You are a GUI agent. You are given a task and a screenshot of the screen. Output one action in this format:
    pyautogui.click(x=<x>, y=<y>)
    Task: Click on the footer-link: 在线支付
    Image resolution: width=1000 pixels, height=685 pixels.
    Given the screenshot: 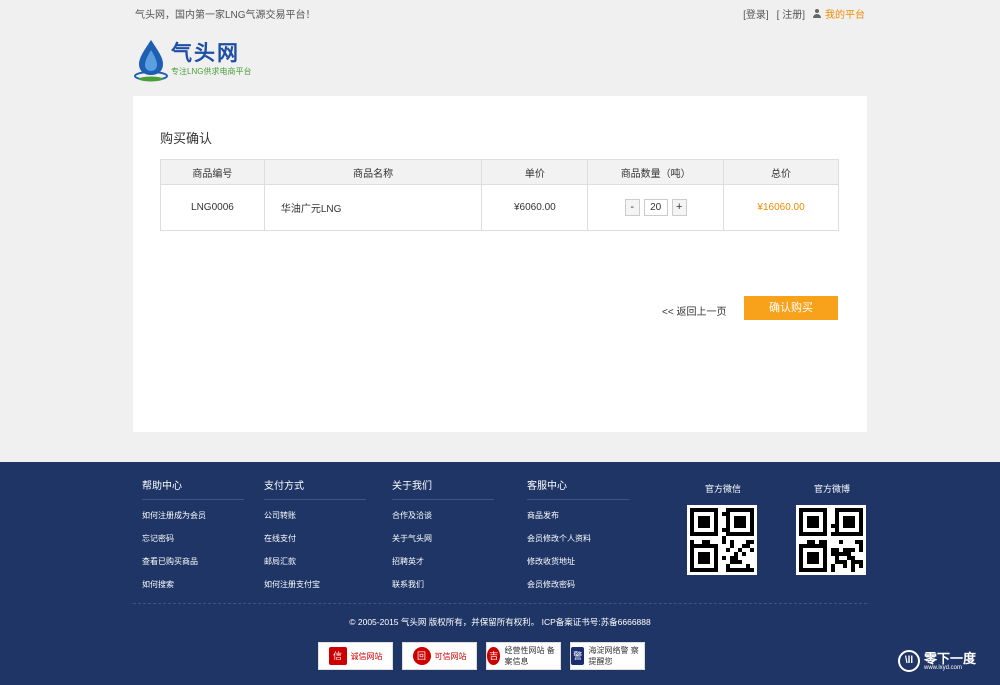 What is the action you would take?
    pyautogui.click(x=315, y=538)
    